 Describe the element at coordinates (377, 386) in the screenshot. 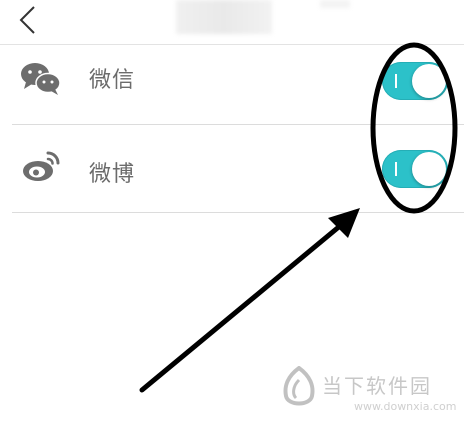

I see `watermark-text: 当下软件园` at that location.